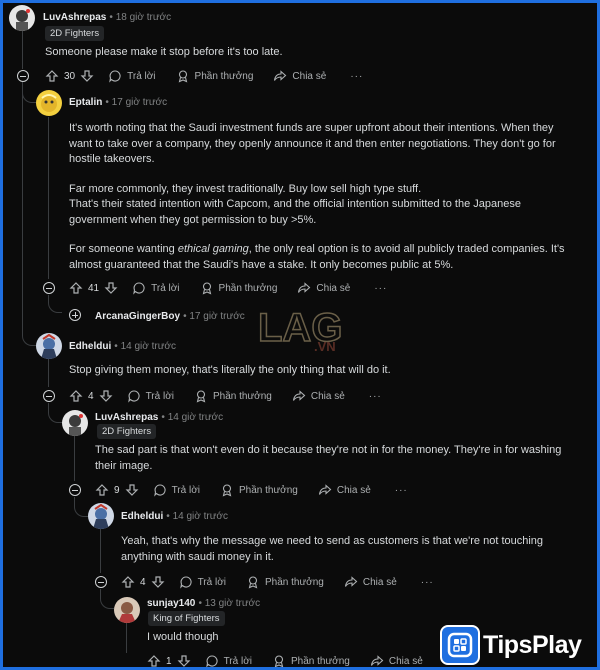 The width and height of the screenshot is (600, 670). Describe the element at coordinates (75, 33) in the screenshot. I see `user-flair: 2D Fighters` at that location.